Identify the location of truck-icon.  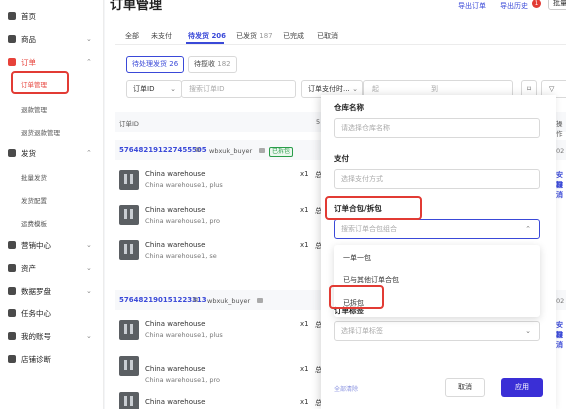
(12, 153).